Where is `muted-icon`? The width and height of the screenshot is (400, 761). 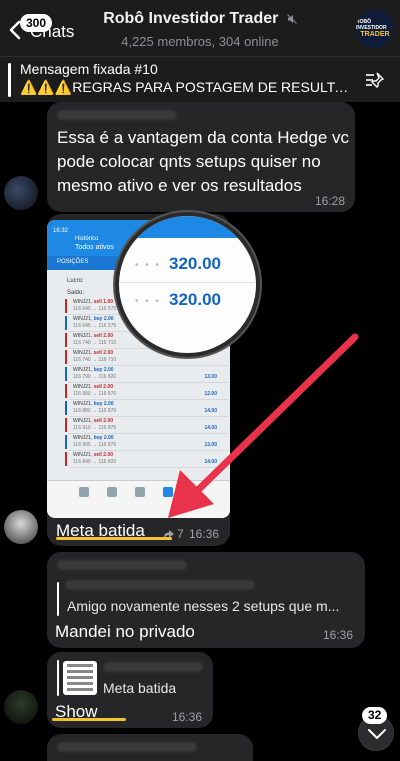
muted-icon is located at coordinates (291, 18).